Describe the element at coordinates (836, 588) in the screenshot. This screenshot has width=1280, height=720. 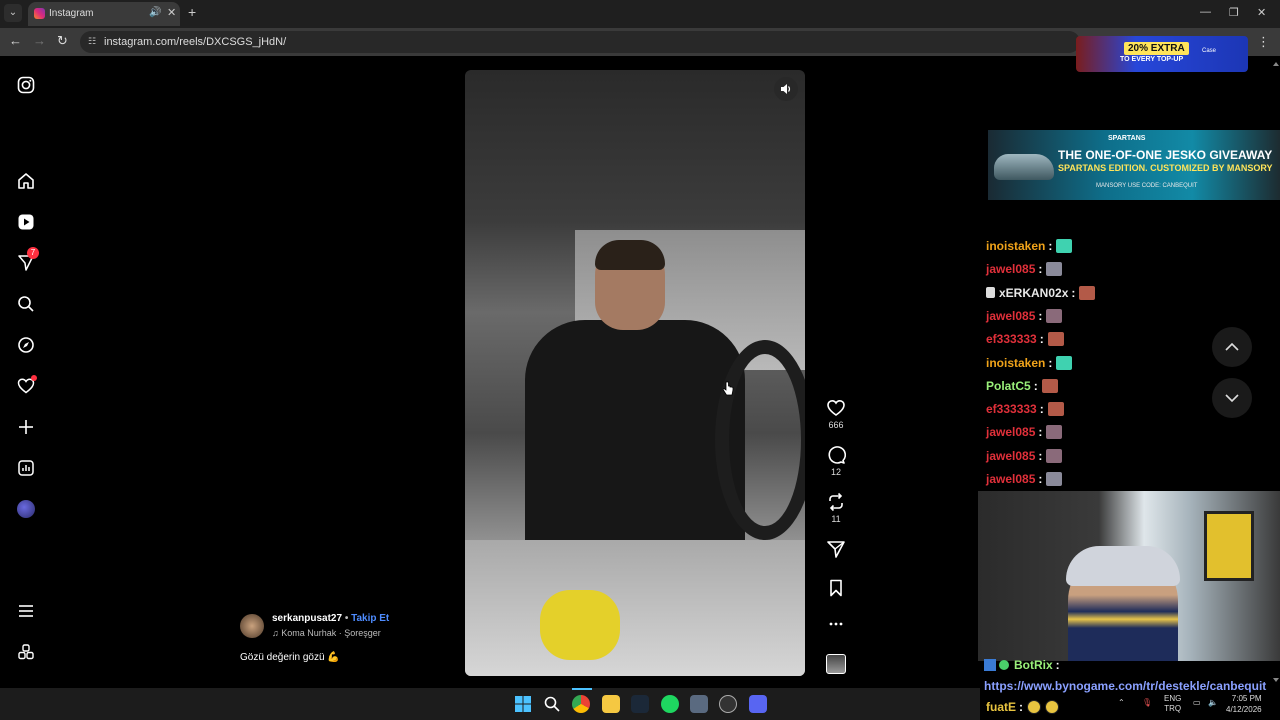
I see `save-button` at that location.